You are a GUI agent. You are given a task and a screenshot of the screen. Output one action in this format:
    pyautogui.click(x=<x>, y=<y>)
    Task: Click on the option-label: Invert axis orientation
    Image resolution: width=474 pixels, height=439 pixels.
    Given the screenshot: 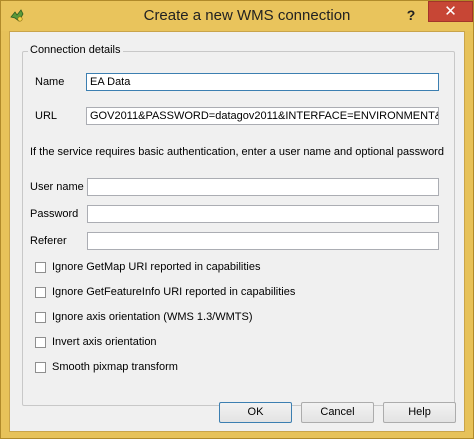 What is the action you would take?
    pyautogui.click(x=104, y=342)
    